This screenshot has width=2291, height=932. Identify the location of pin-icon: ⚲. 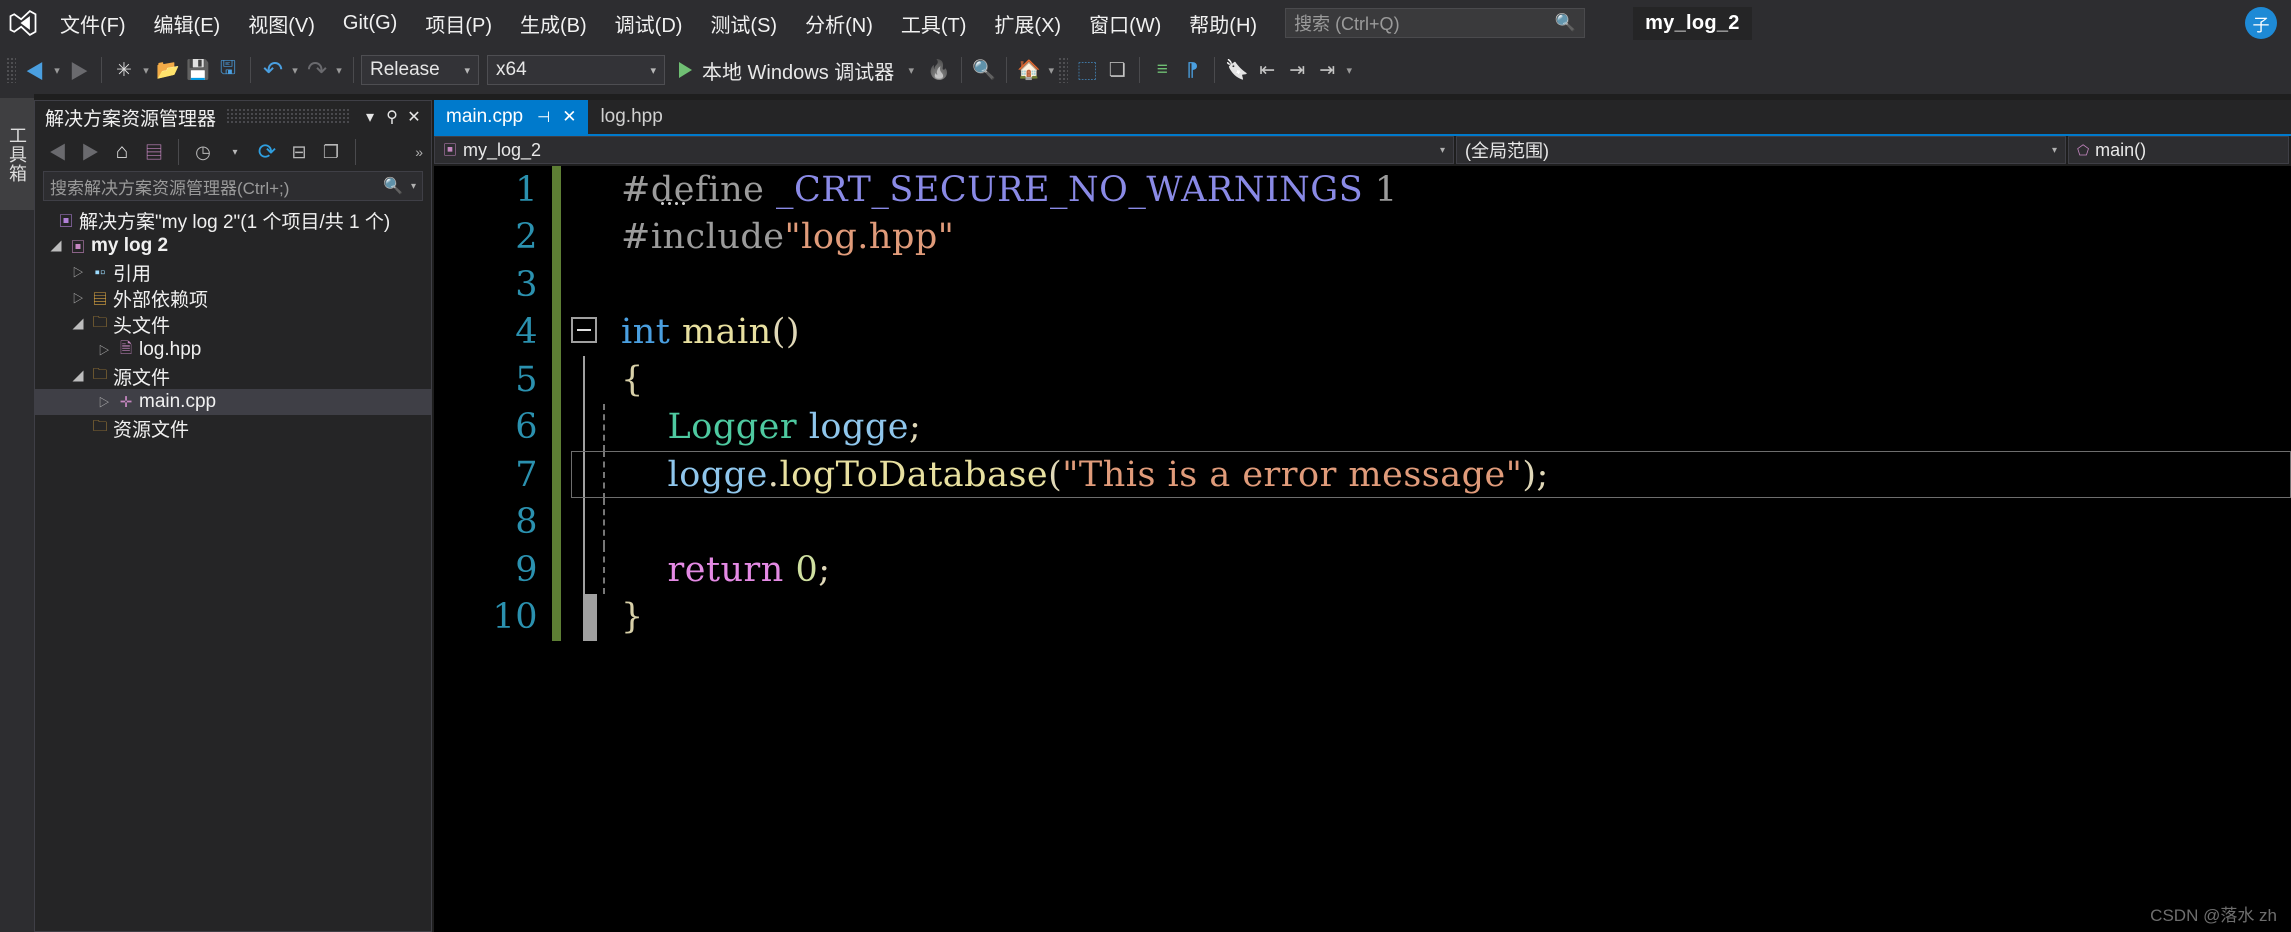
(392, 117).